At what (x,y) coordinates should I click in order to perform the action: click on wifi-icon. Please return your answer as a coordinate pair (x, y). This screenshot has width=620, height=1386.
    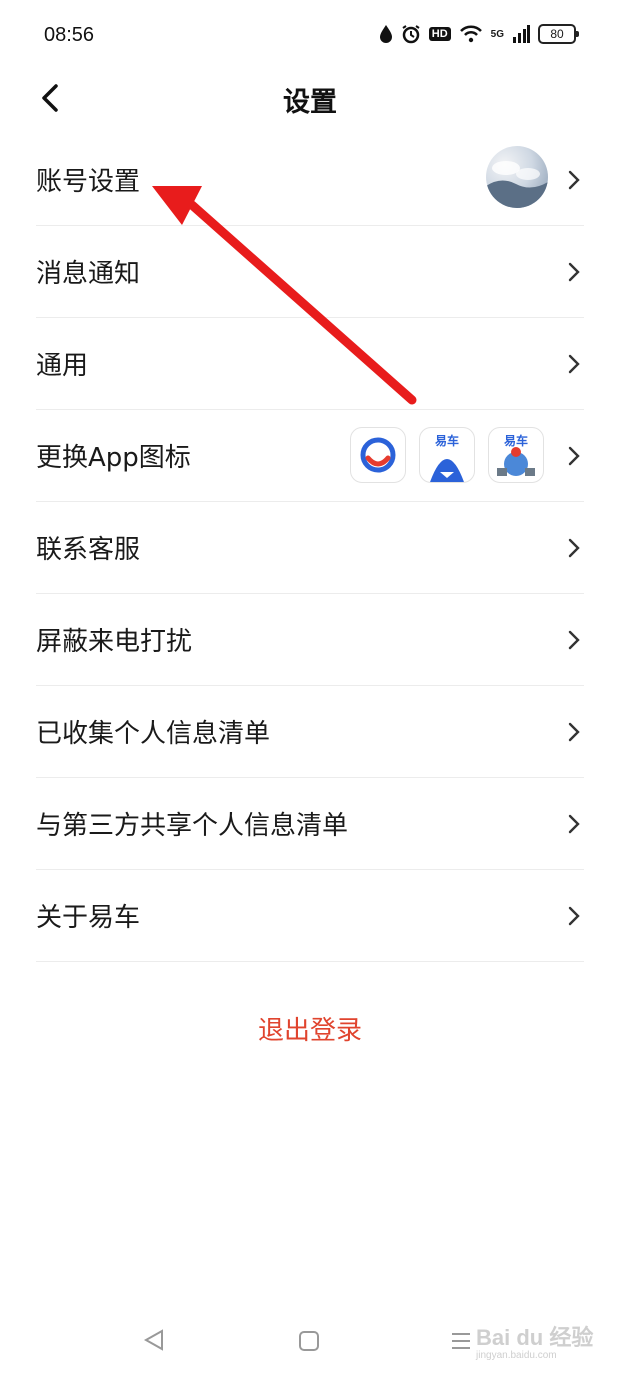
    Looking at the image, I should click on (470, 34).